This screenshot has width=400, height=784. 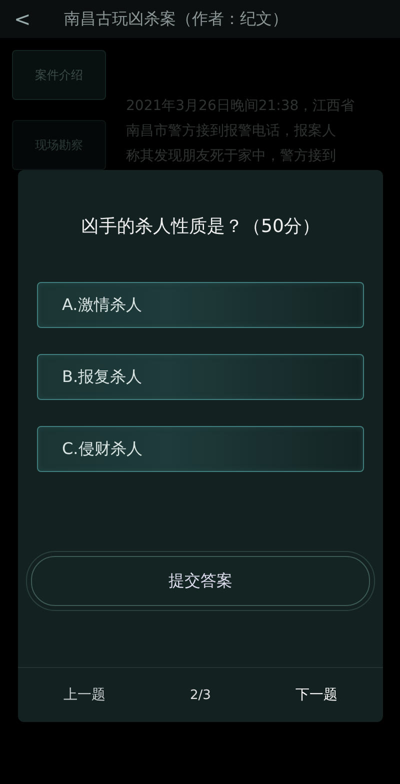 What do you see at coordinates (22, 19) in the screenshot?
I see `back-button: <` at bounding box center [22, 19].